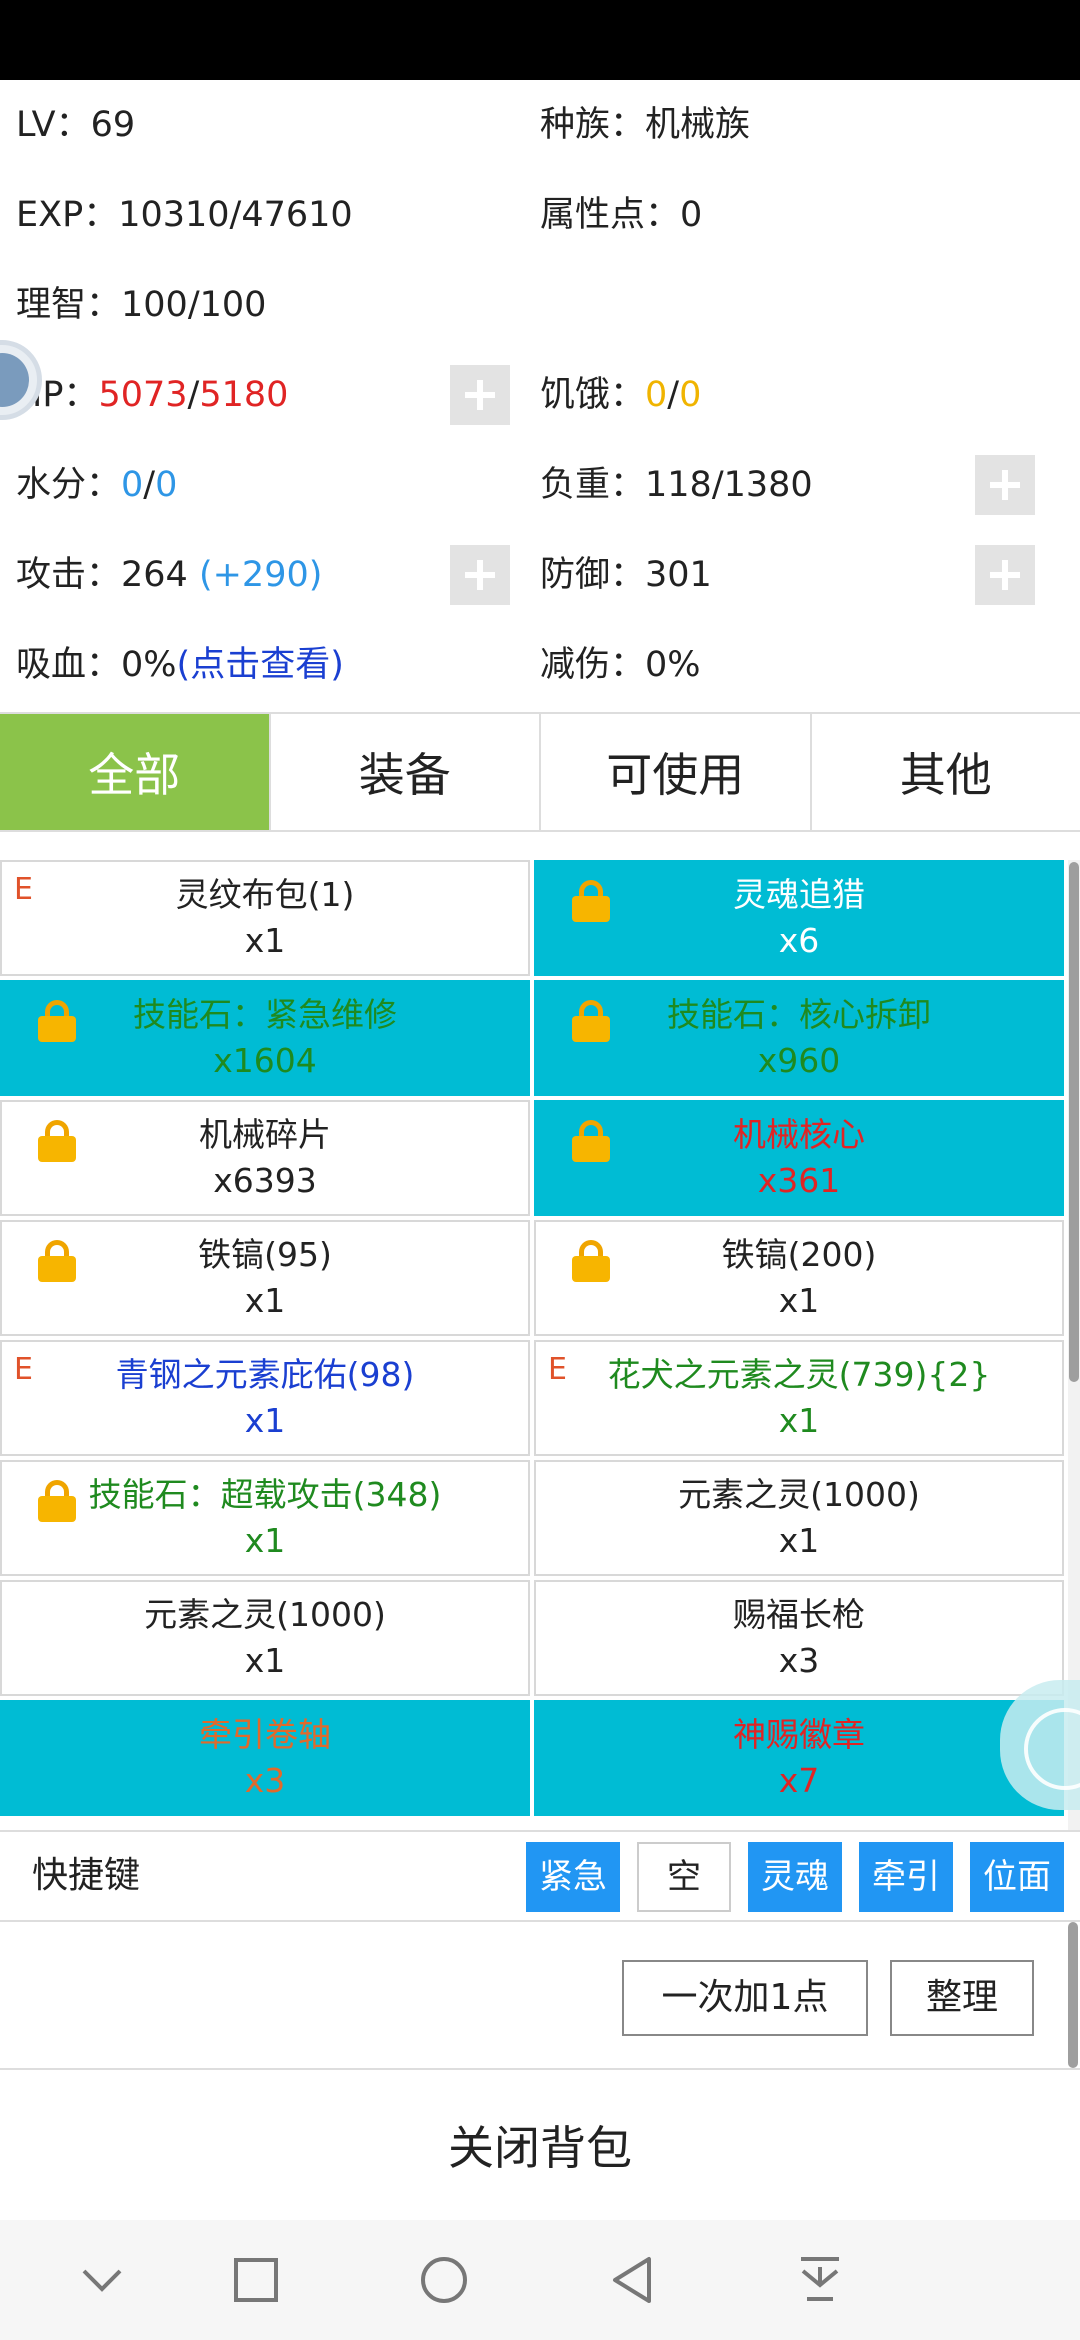 This screenshot has height=2340, width=1080. I want to click on defense-value: 301, so click(678, 575).